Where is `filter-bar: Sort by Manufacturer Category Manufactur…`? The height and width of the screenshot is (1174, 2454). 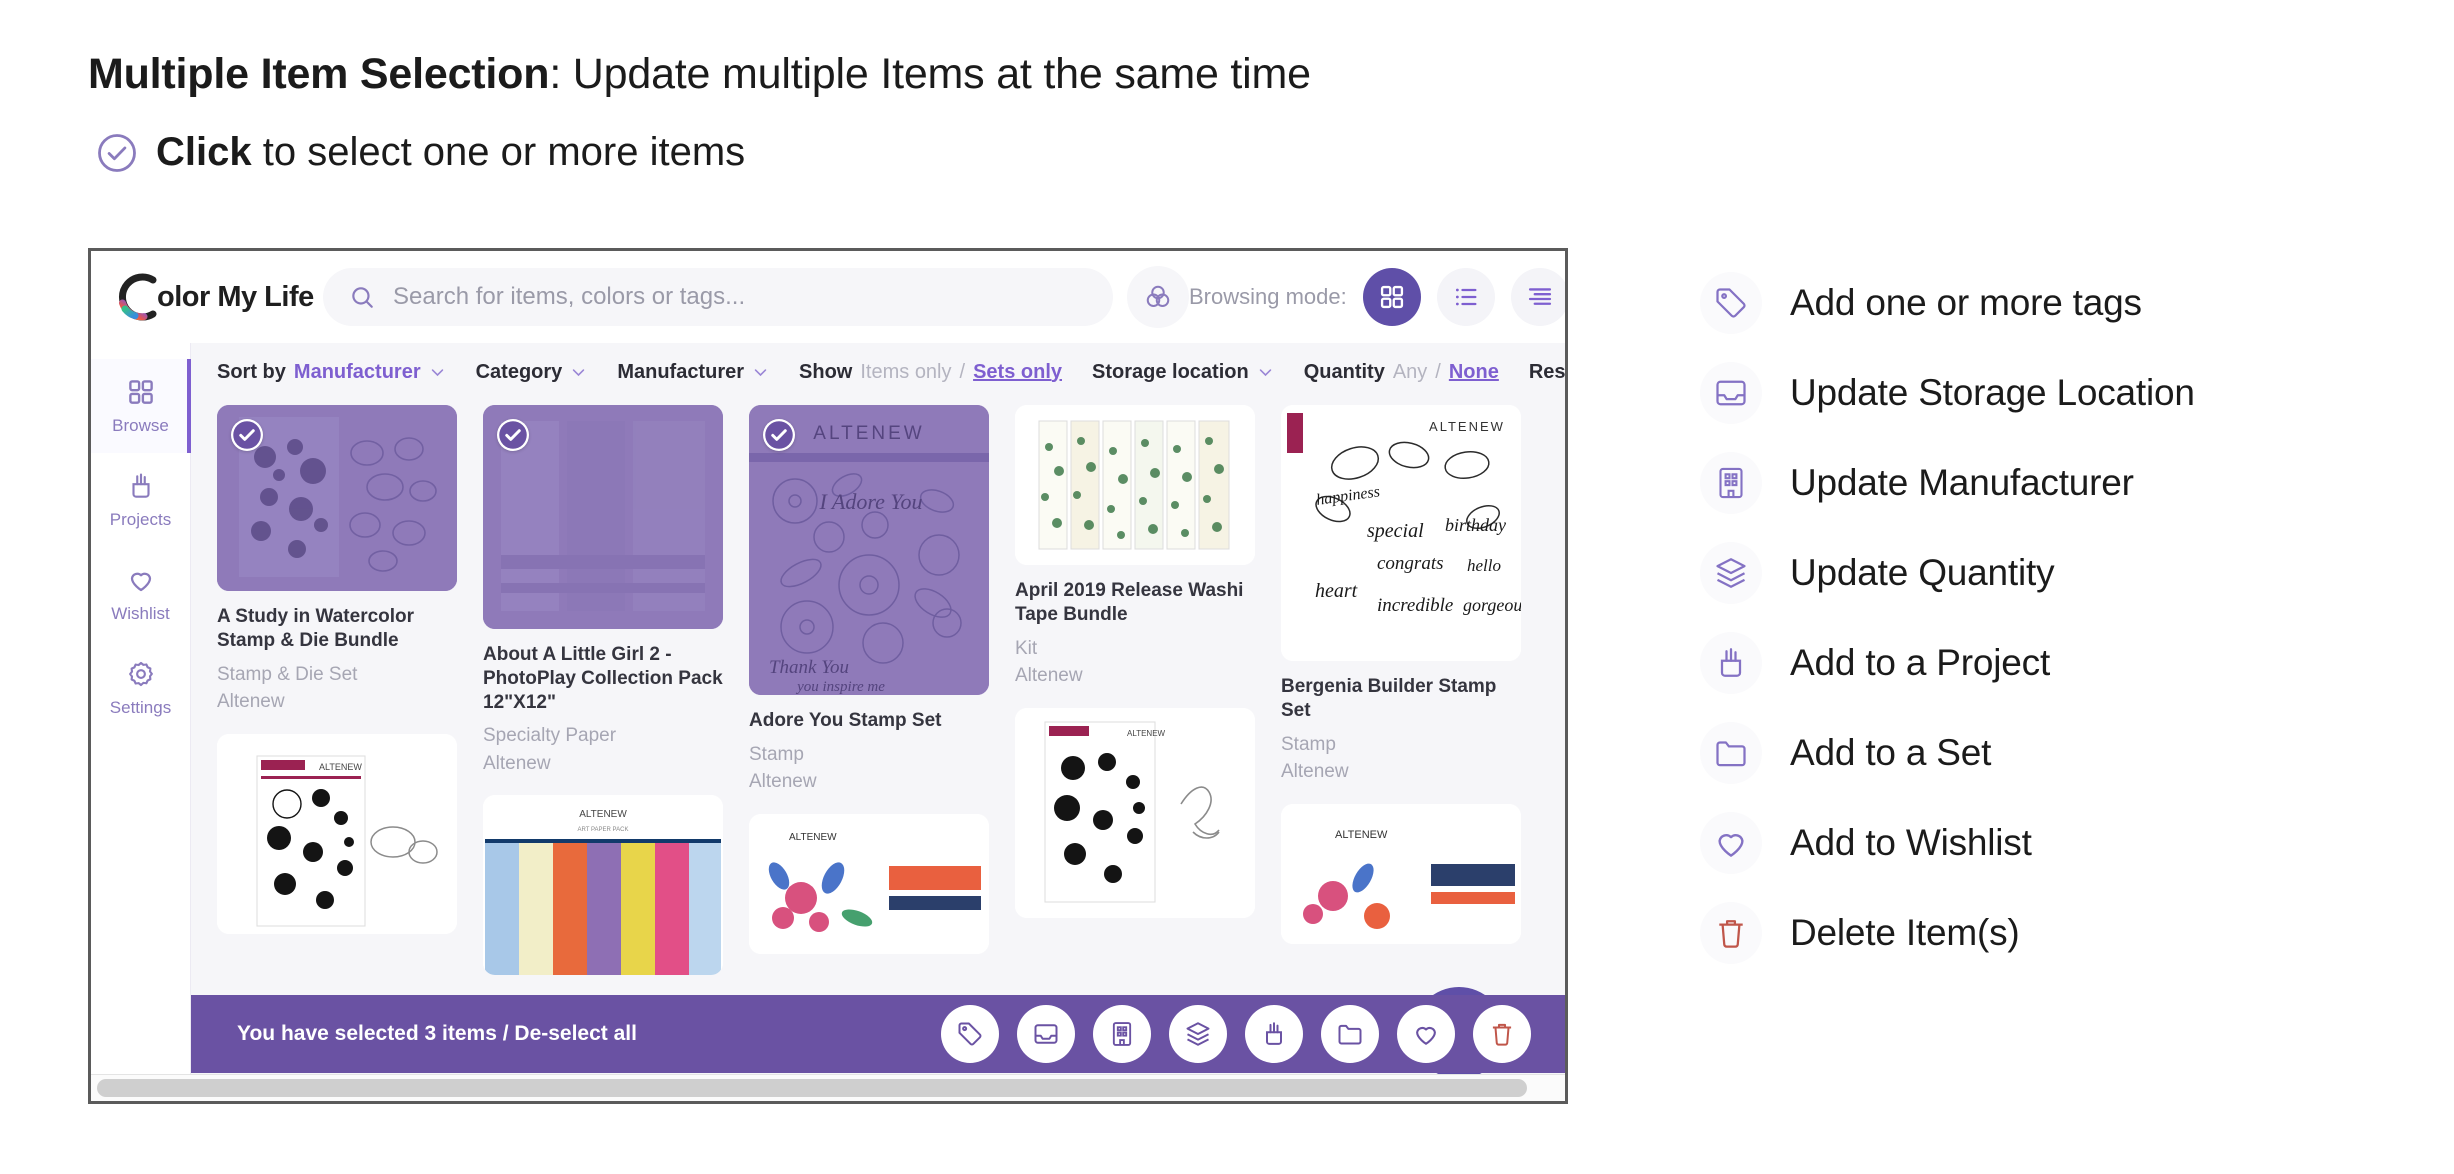 filter-bar: Sort by Manufacturer Category Manufactur… is located at coordinates (878, 372).